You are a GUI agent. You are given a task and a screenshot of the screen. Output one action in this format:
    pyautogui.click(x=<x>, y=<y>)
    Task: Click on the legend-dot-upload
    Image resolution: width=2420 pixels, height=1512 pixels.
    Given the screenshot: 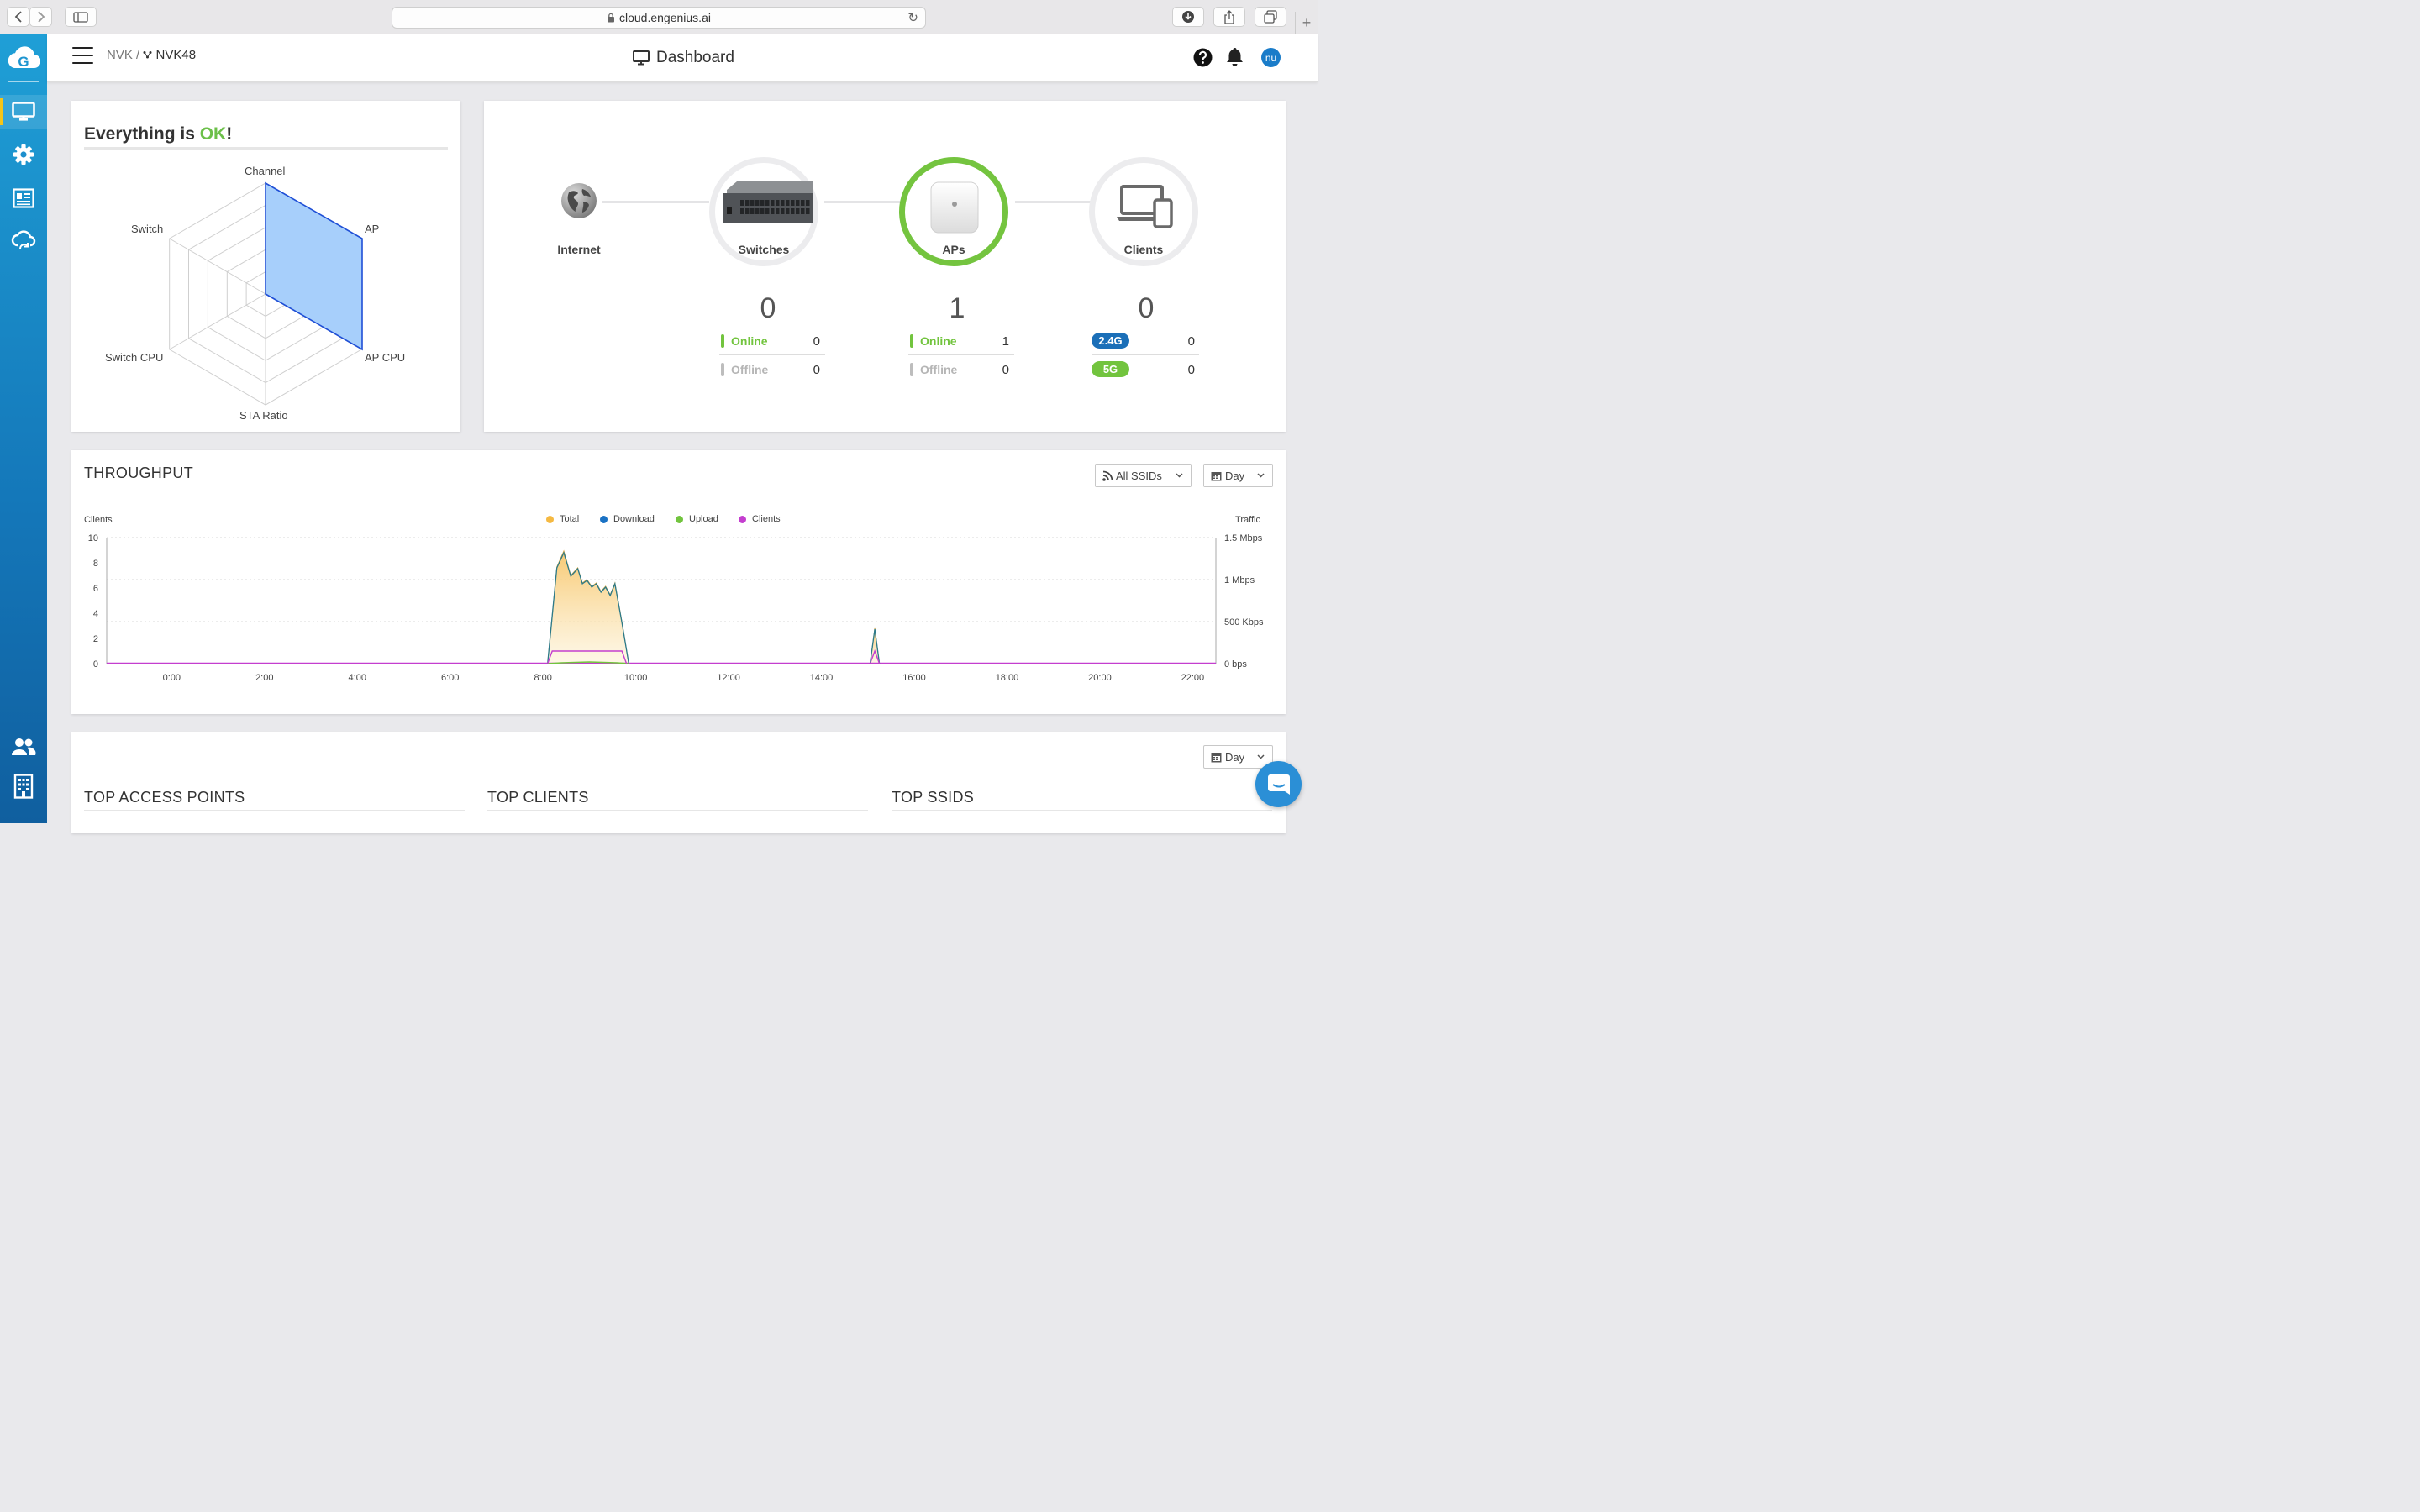 What is the action you would take?
    pyautogui.click(x=679, y=519)
    